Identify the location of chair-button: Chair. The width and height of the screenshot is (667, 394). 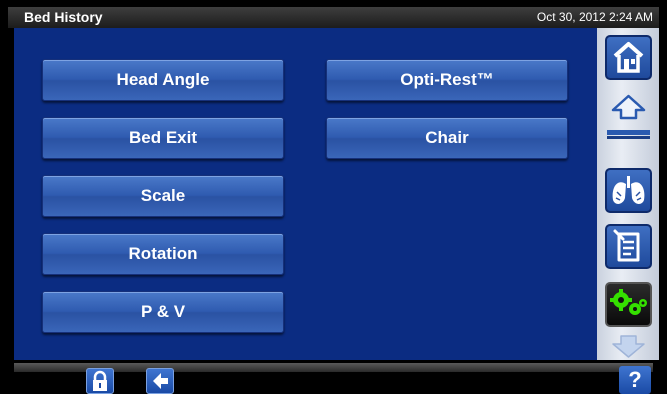
(447, 138).